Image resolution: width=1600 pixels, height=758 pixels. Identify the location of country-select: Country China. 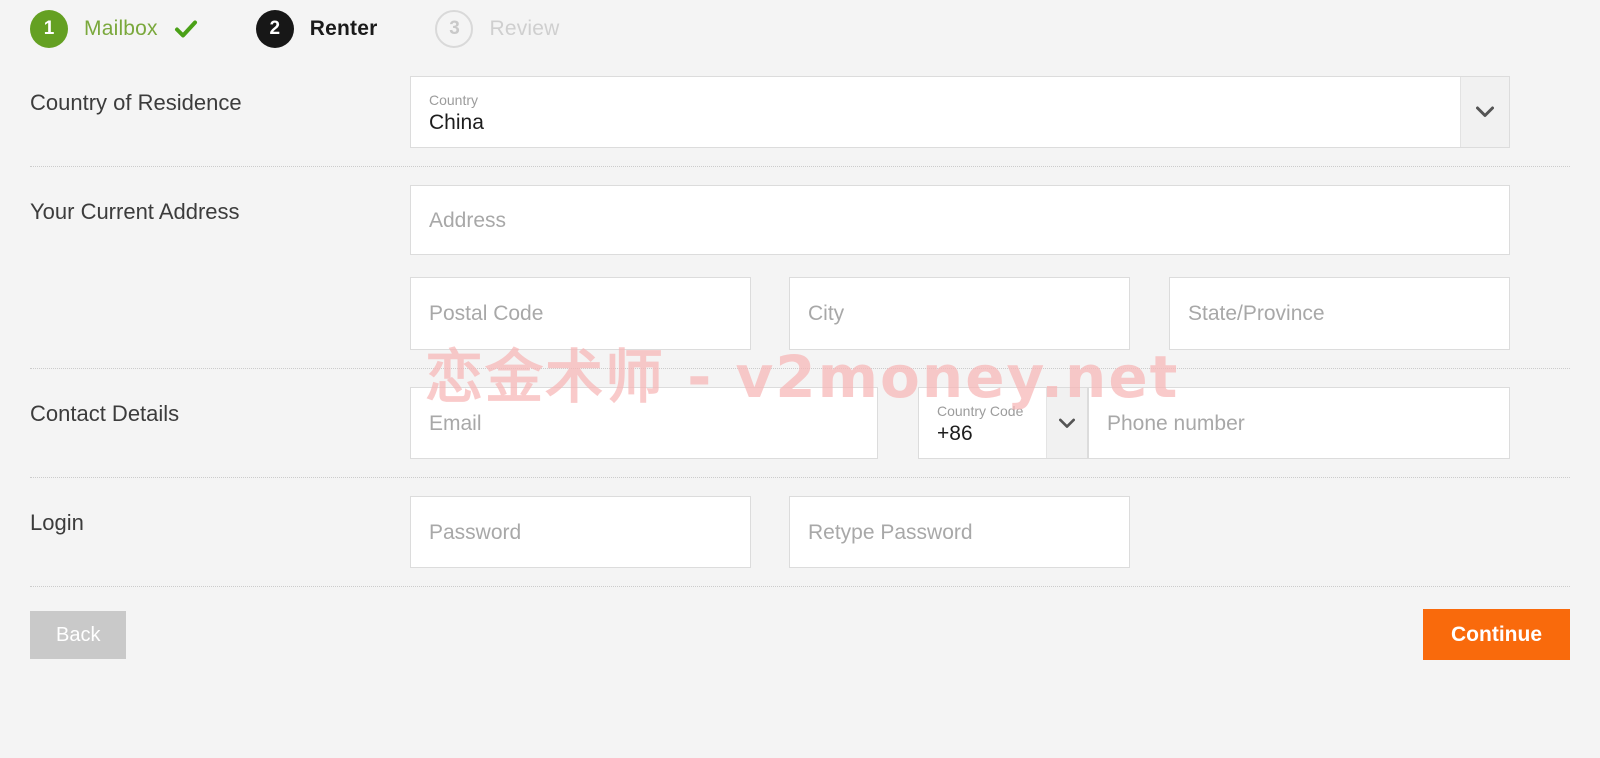
(960, 112).